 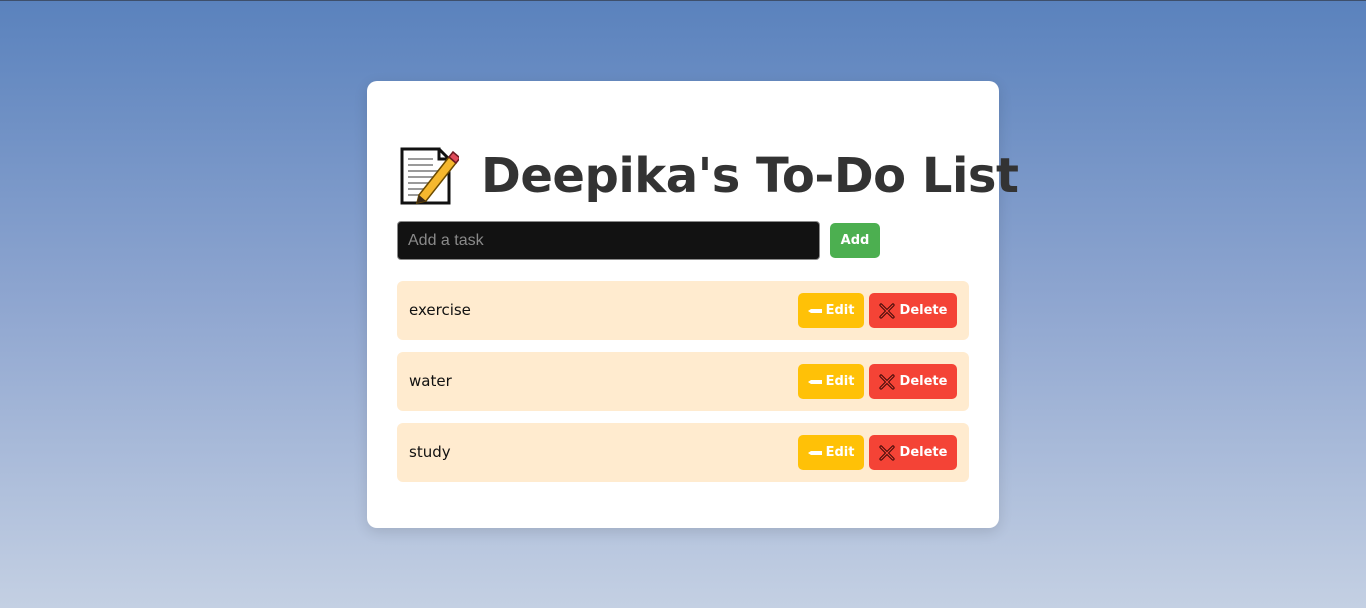 I want to click on header: Deepika's To-Do List, so click(x=709, y=176).